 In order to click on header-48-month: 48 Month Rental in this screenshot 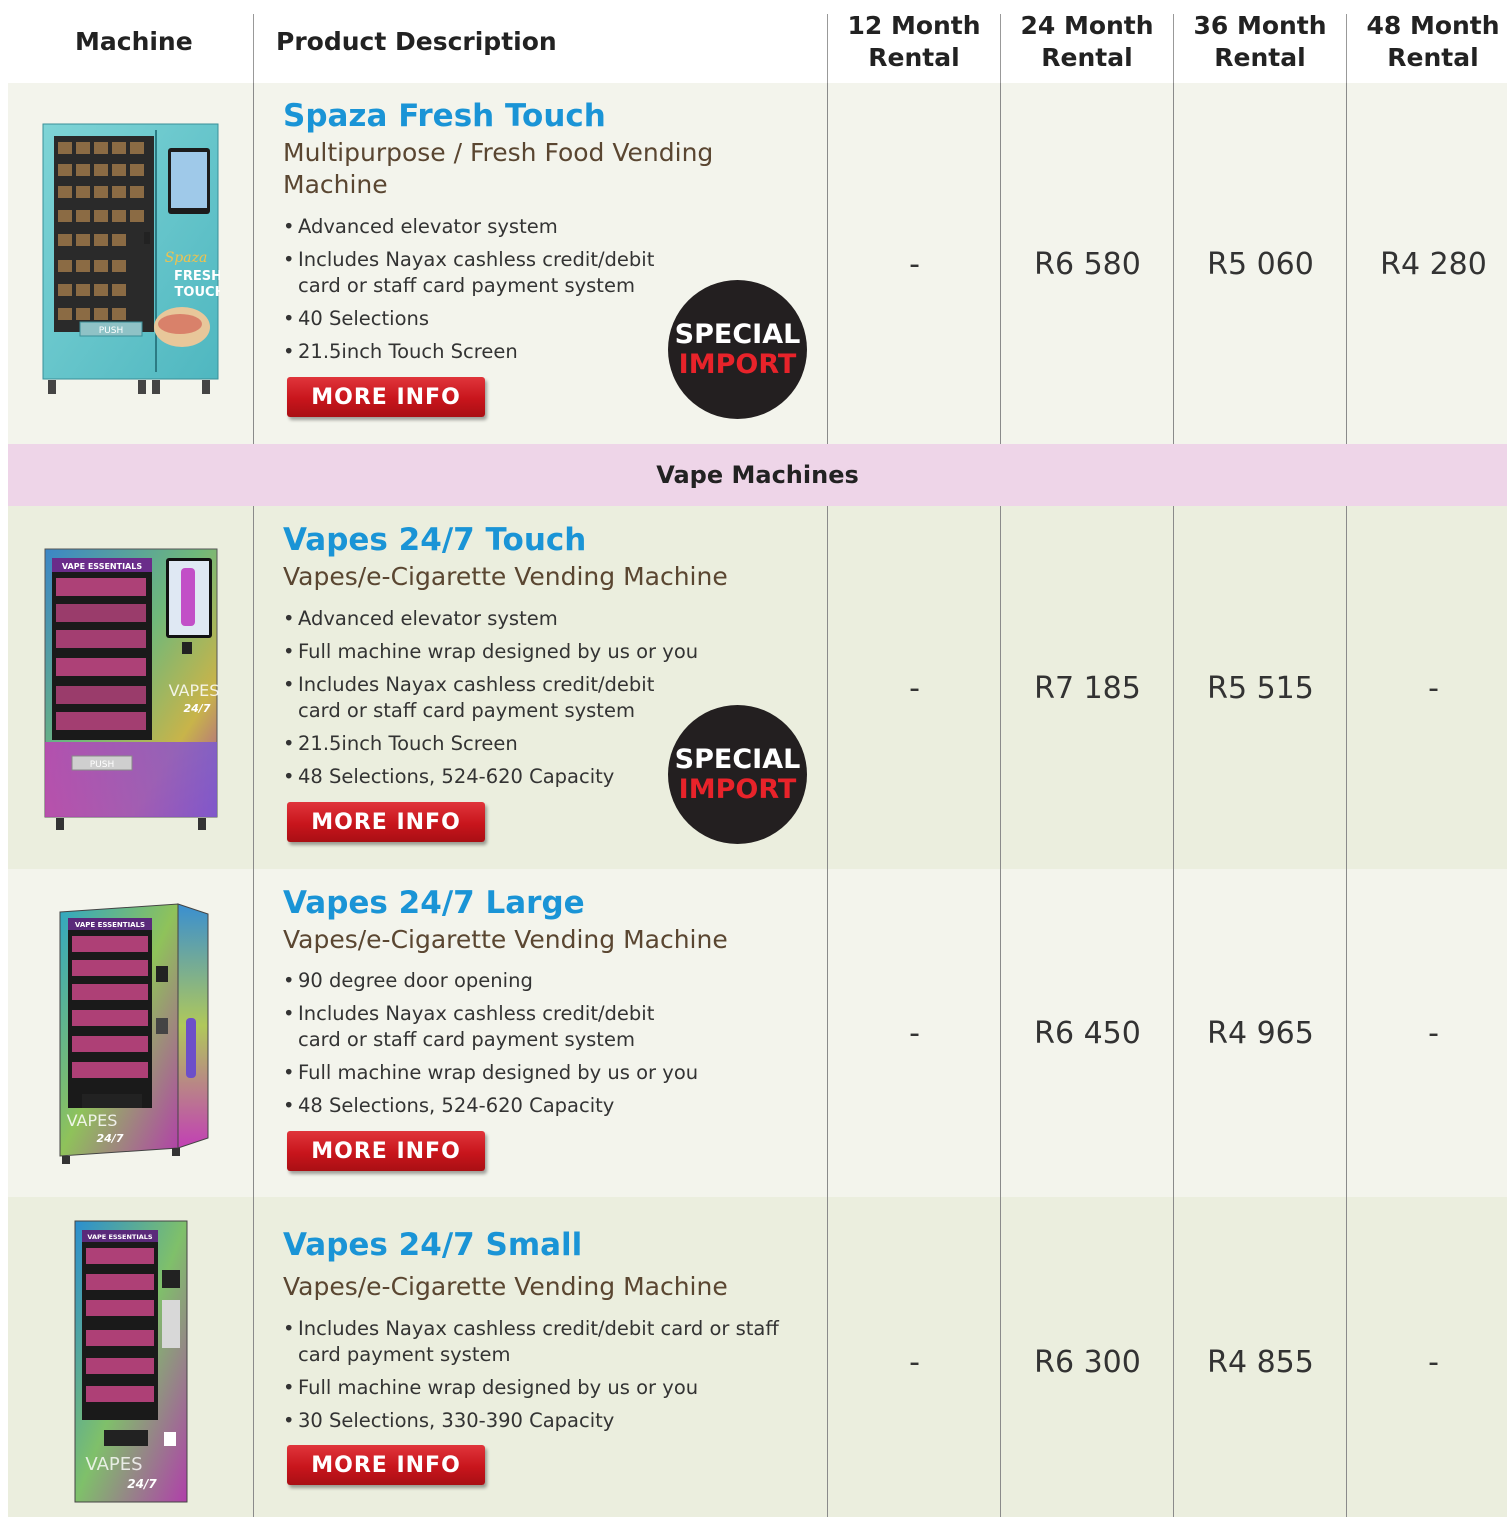, I will do `click(1433, 41)`.